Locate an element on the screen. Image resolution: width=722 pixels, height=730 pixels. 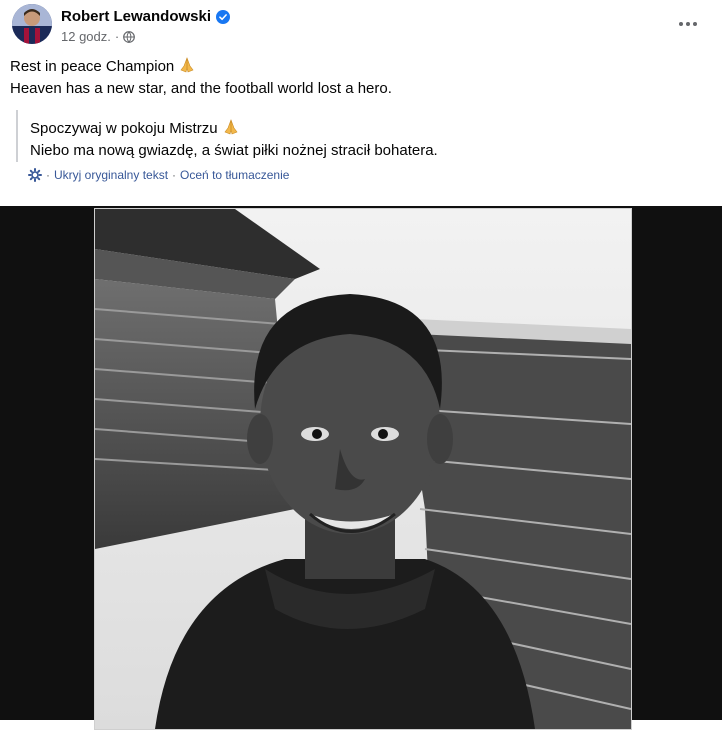
more-options-icon is located at coordinates (688, 24).